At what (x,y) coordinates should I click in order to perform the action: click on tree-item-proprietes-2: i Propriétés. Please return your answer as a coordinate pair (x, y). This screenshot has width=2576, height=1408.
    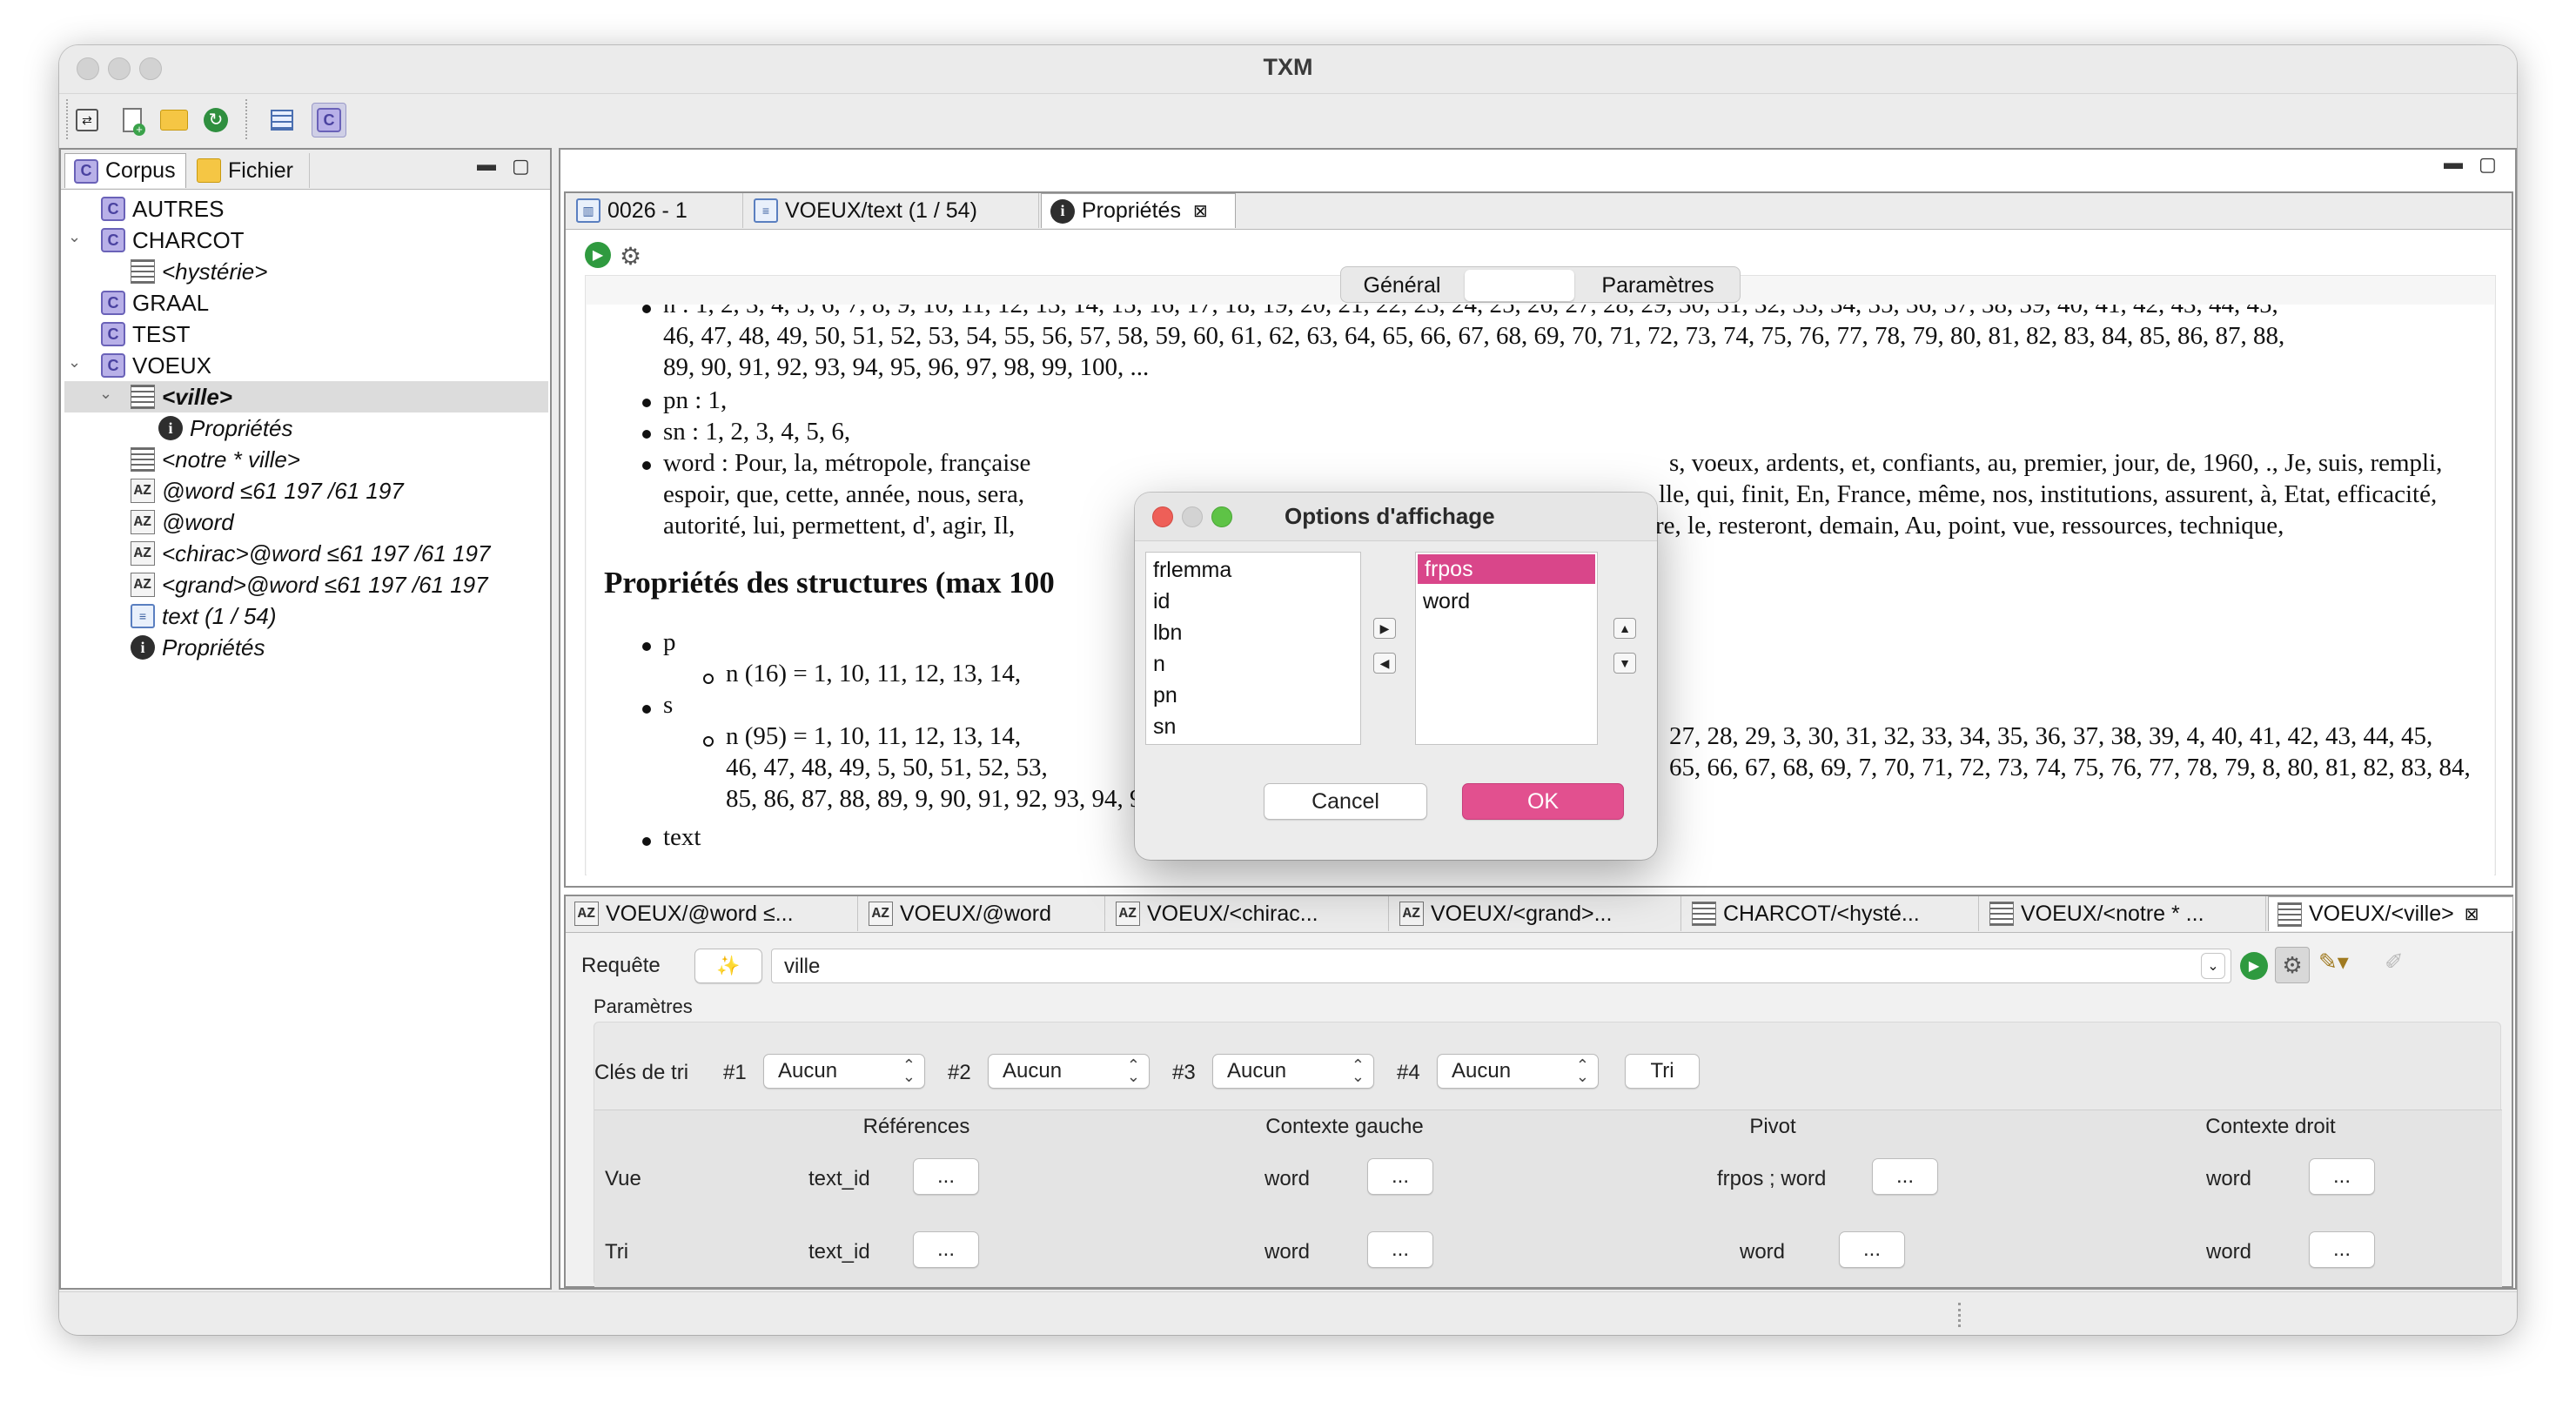
    Looking at the image, I should click on (198, 647).